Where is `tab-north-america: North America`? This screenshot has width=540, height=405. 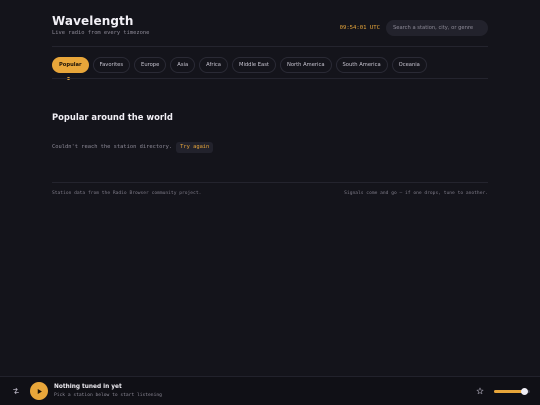
tab-north-america: North America is located at coordinates (305, 65).